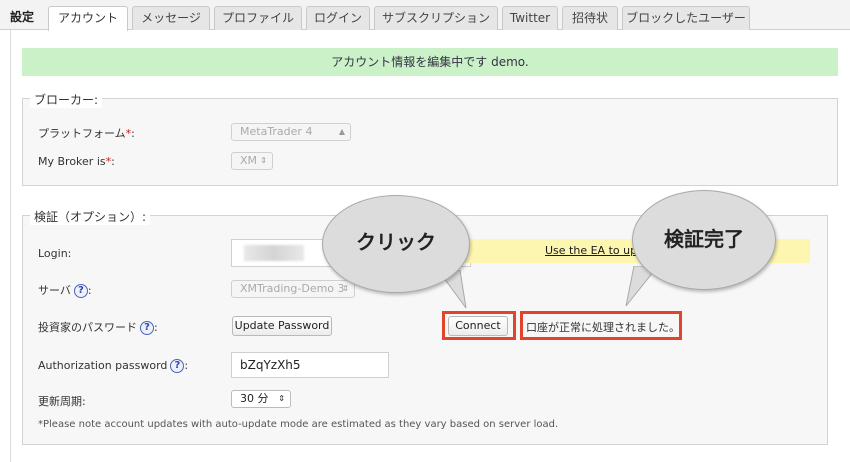  I want to click on tab-blocked-users: ブロックしたユーザー, so click(686, 18).